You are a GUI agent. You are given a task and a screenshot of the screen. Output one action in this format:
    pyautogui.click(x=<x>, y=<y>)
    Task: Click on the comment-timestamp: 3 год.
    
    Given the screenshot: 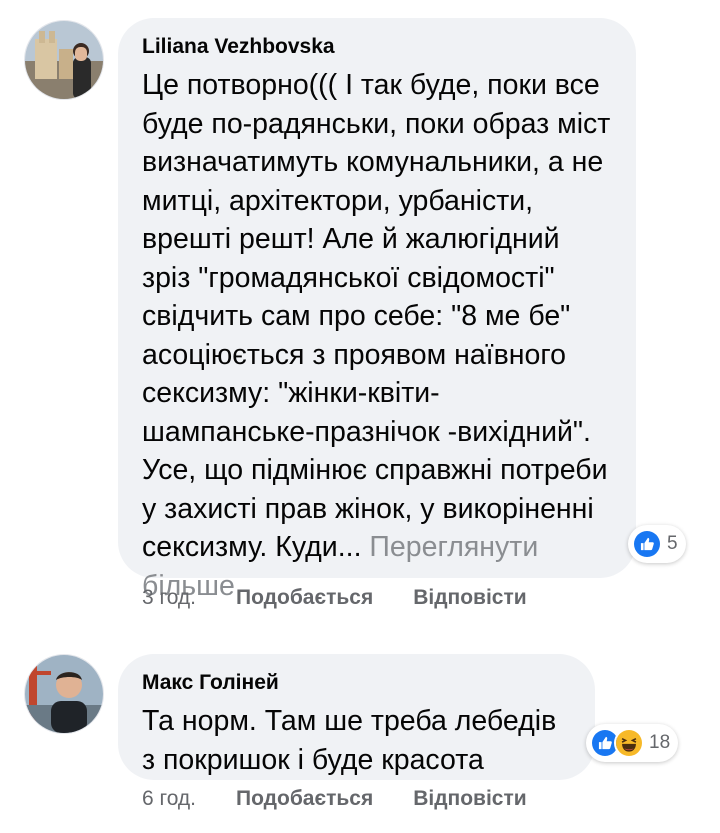 What is the action you would take?
    pyautogui.click(x=169, y=598)
    